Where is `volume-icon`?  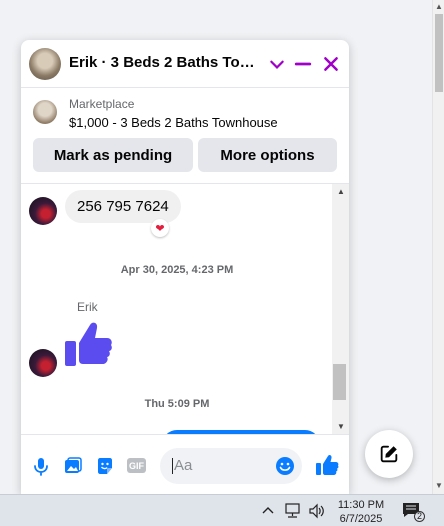
volume-icon is located at coordinates (317, 512).